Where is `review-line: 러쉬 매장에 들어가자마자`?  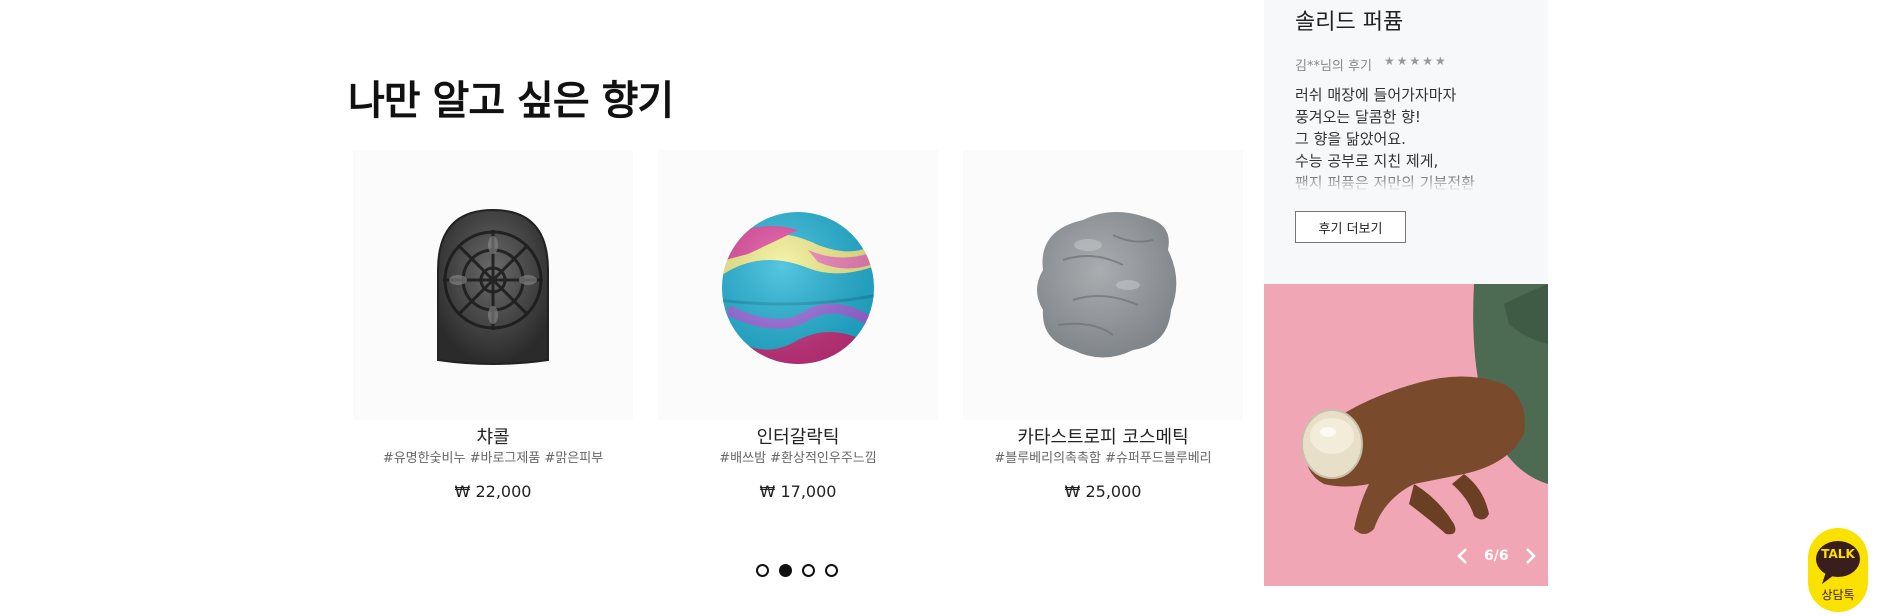 review-line: 러쉬 매장에 들어가자마자 is located at coordinates (1376, 95).